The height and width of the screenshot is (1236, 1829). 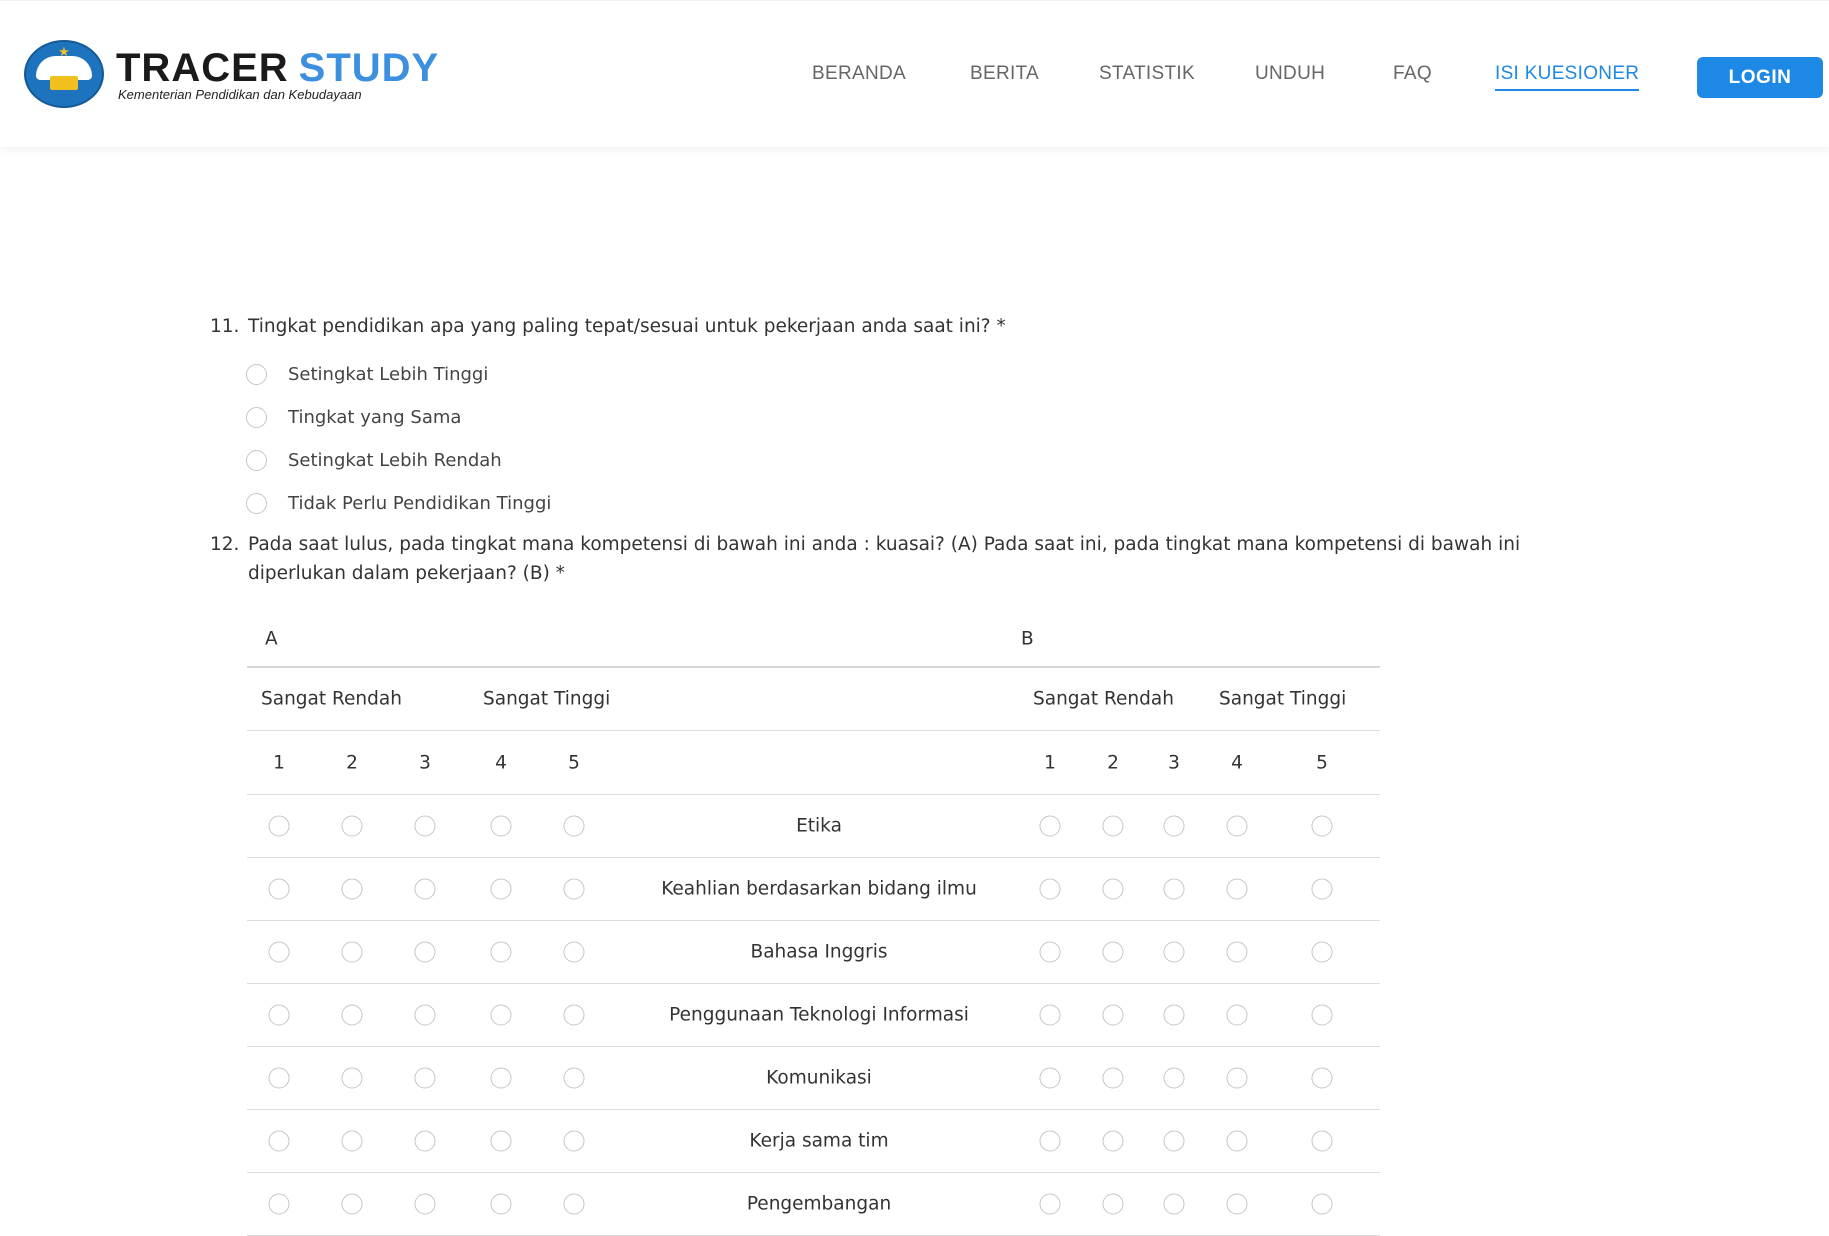 What do you see at coordinates (1237, 762) in the screenshot?
I see `scale-b-number-4: 4` at bounding box center [1237, 762].